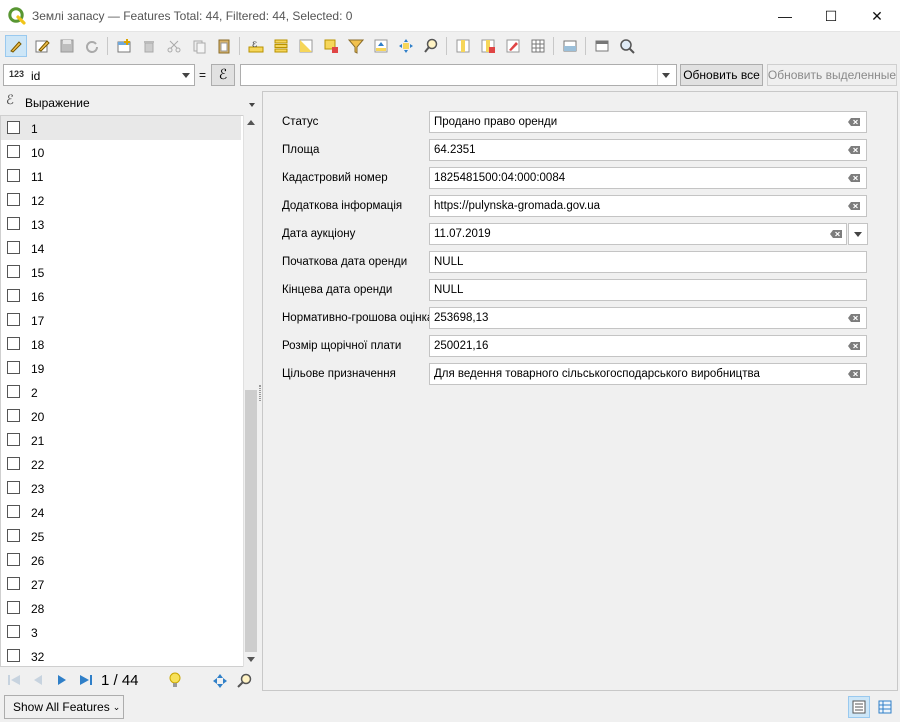  I want to click on multi-edit-button, so click(42, 46).